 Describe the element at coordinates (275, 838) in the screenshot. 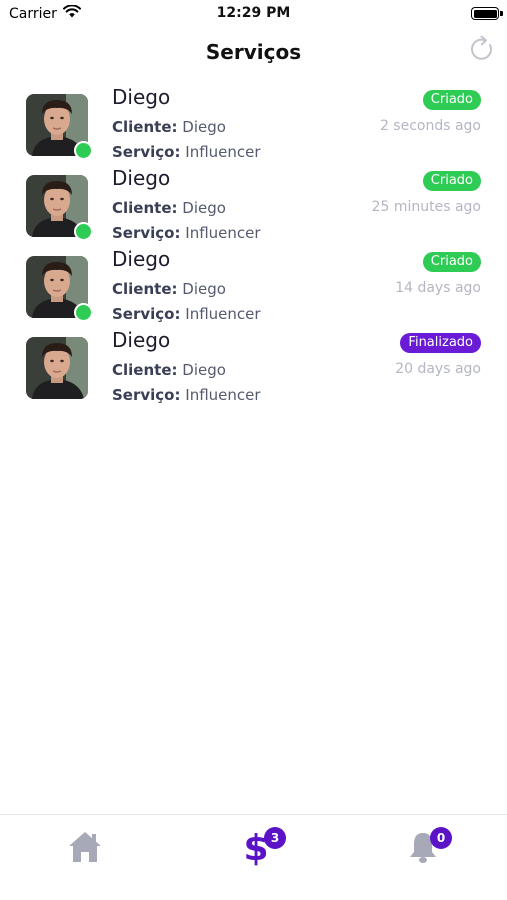

I see `services-count-badge: 3` at that location.